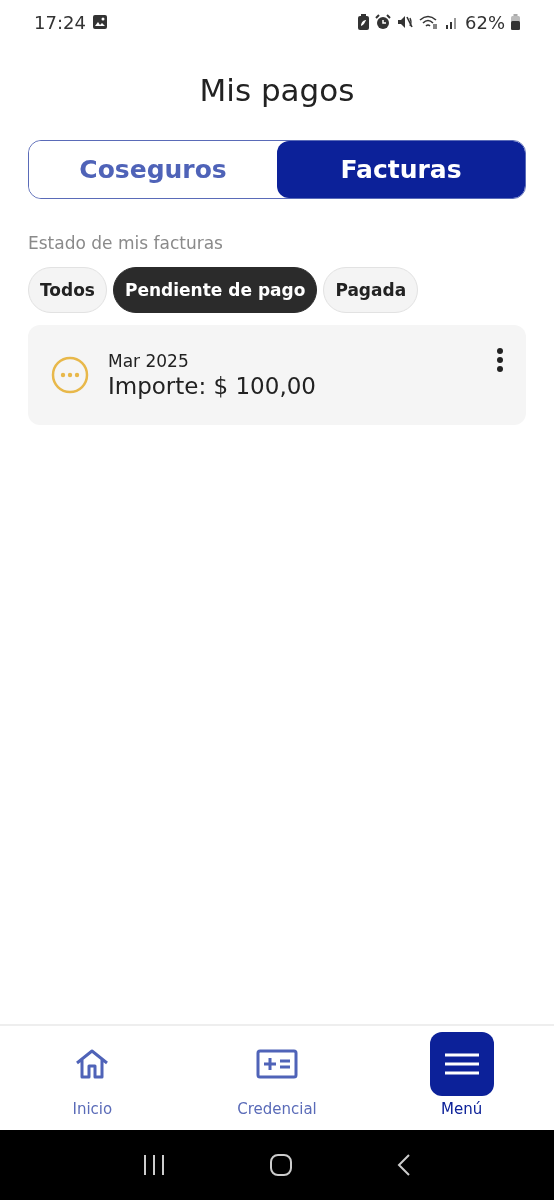 This screenshot has height=1200, width=554. I want to click on menu-icon, so click(461, 1064).